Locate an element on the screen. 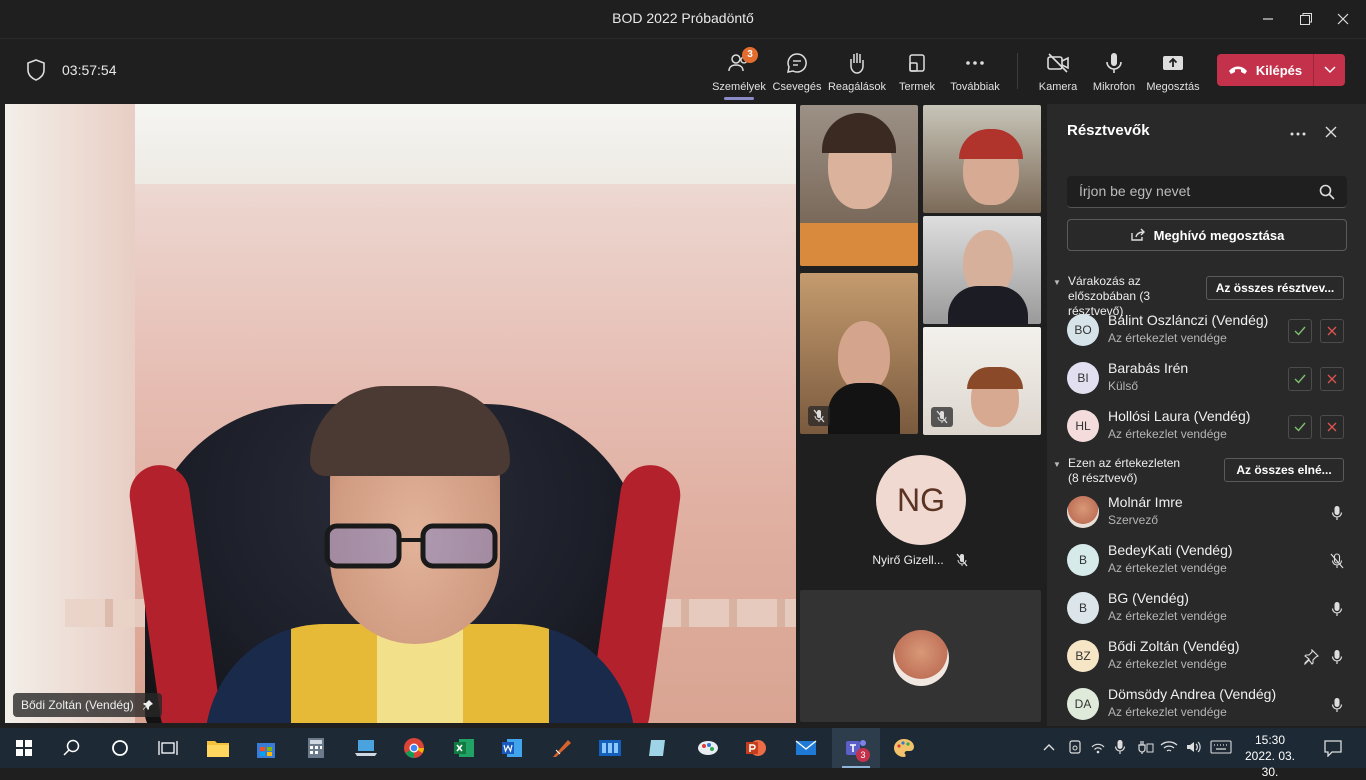  person-role: Az értekezlet vendége is located at coordinates (1167, 338).